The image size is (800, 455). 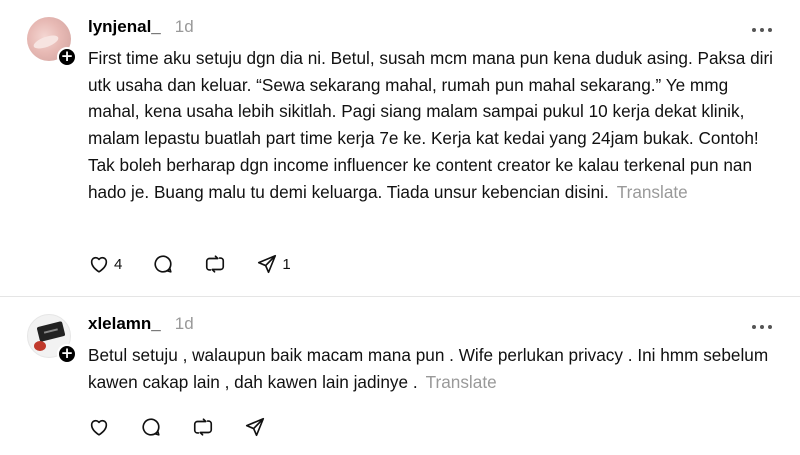 I want to click on share-button: 1, so click(x=273, y=264).